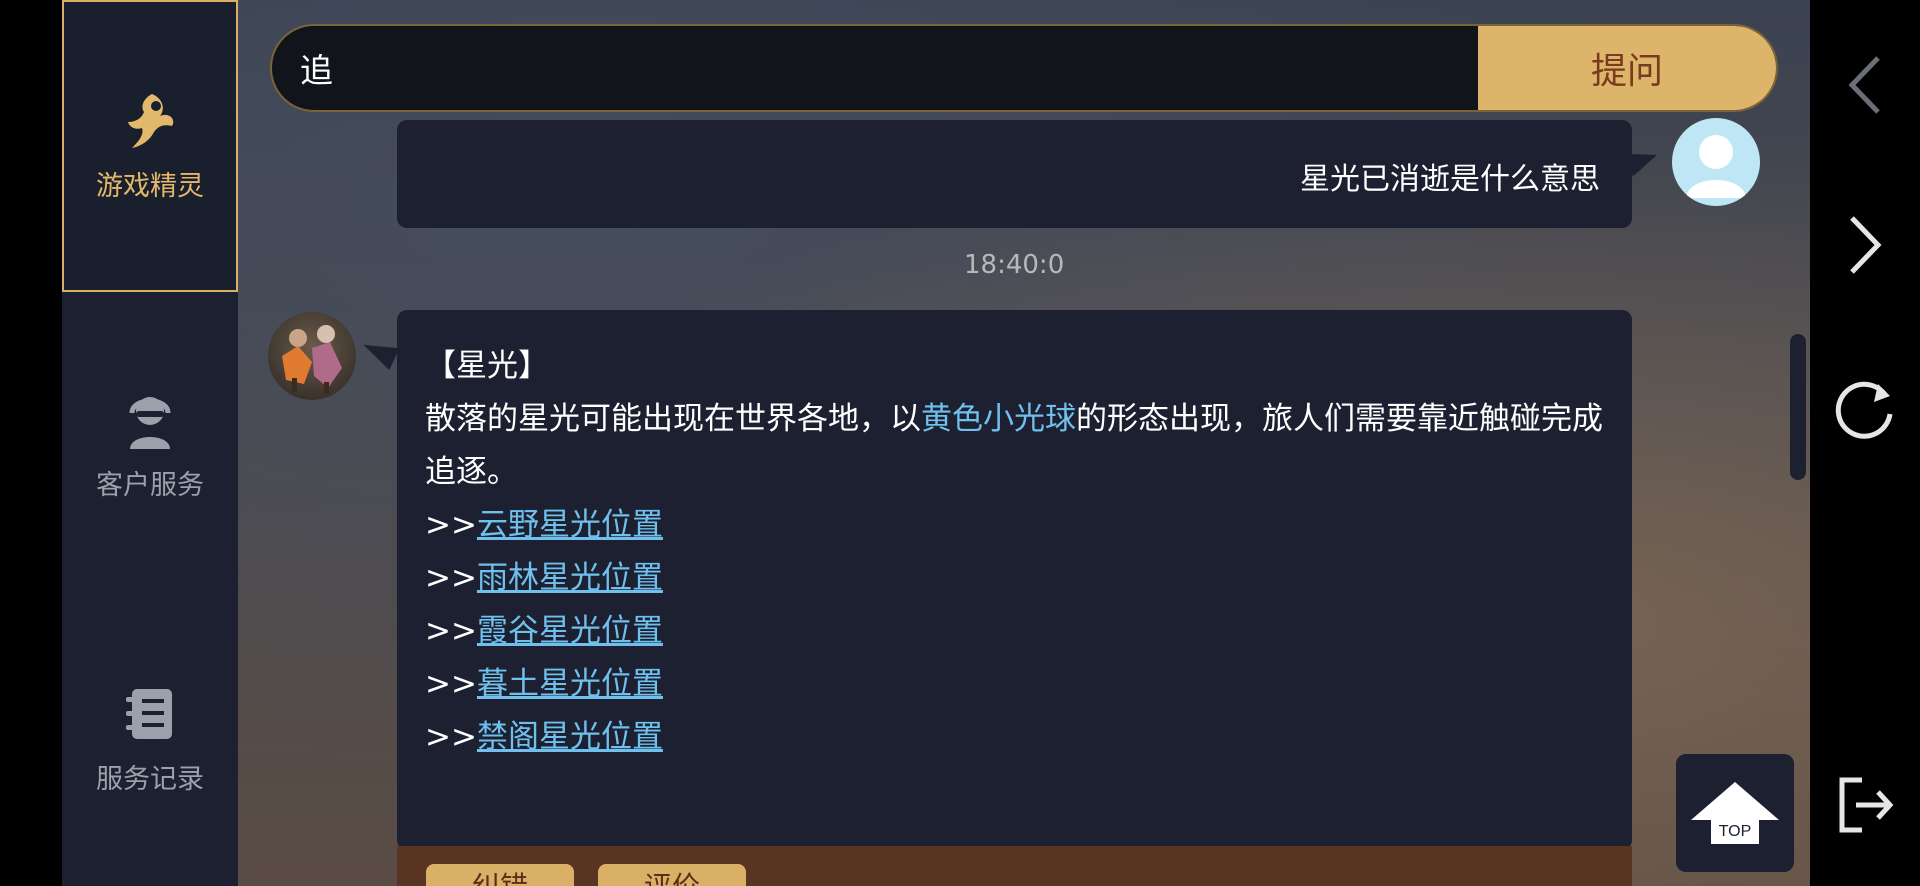 Image resolution: width=1920 pixels, height=886 pixels. I want to click on sidebar-item-label: 客户服务, so click(150, 485).